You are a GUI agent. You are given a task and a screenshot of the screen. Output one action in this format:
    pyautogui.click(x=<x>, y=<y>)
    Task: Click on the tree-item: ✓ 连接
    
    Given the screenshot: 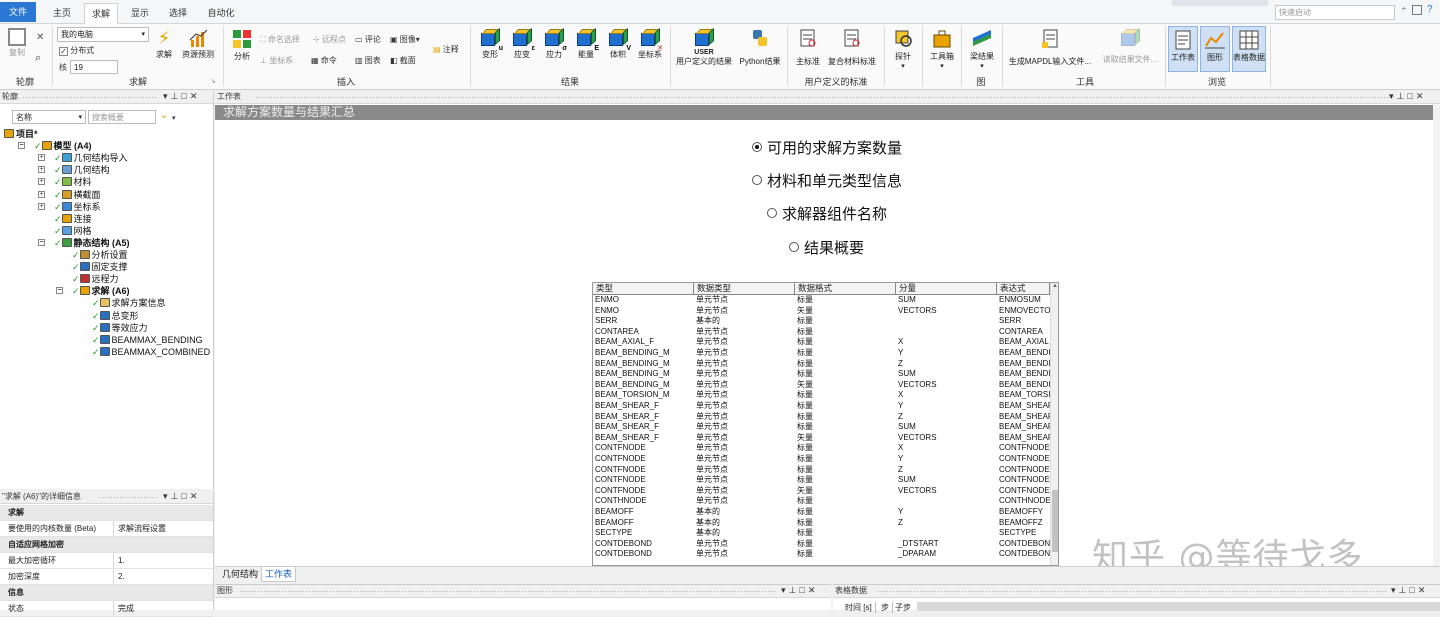 What is the action you would take?
    pyautogui.click(x=73, y=219)
    